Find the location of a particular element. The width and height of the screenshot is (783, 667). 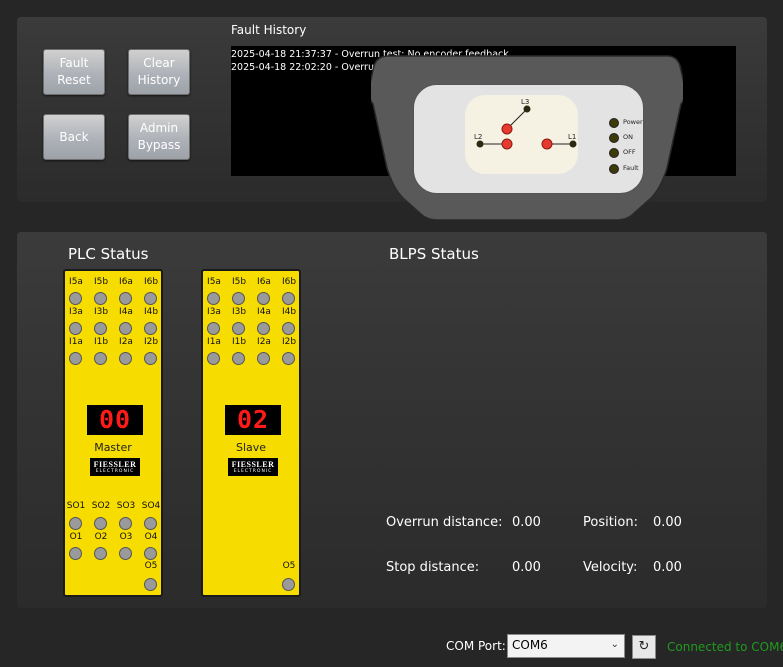

blps-panel: L3 L2 L1 Power ON OFF Fault is located at coordinates (528, 139).